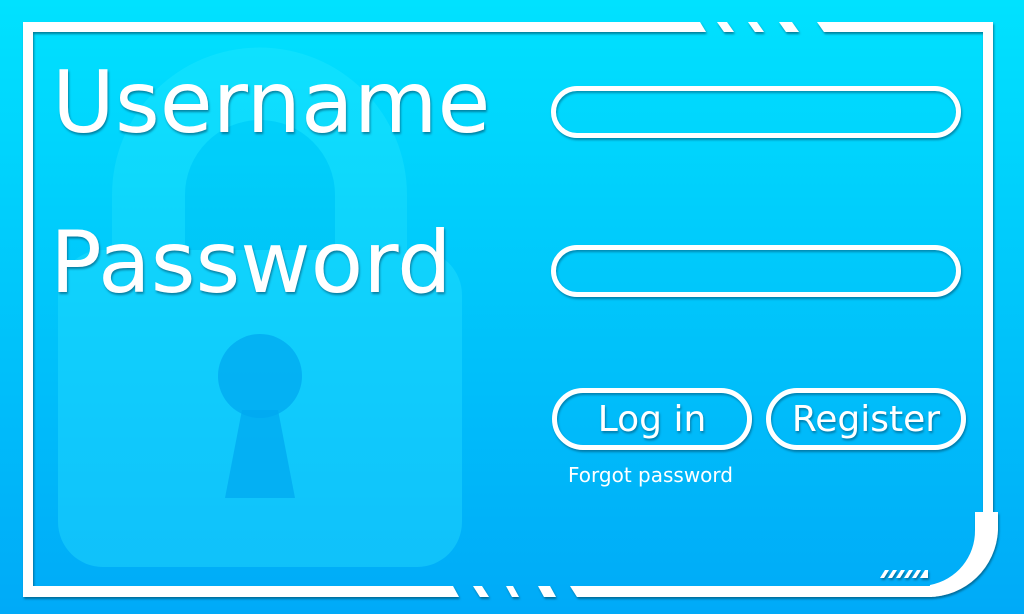 The image size is (1024, 614). Describe the element at coordinates (650, 475) in the screenshot. I see `forgot-password-link: Forgot password` at that location.